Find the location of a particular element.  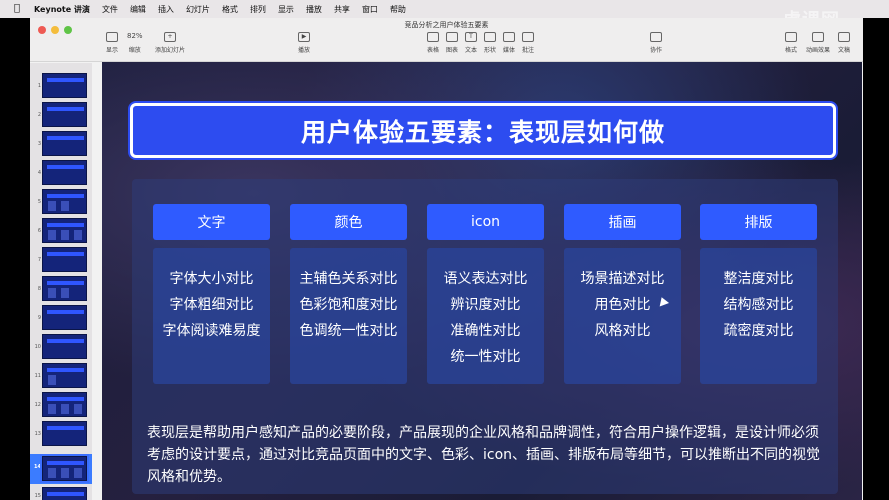

menu-help: 帮助 is located at coordinates (398, 9).